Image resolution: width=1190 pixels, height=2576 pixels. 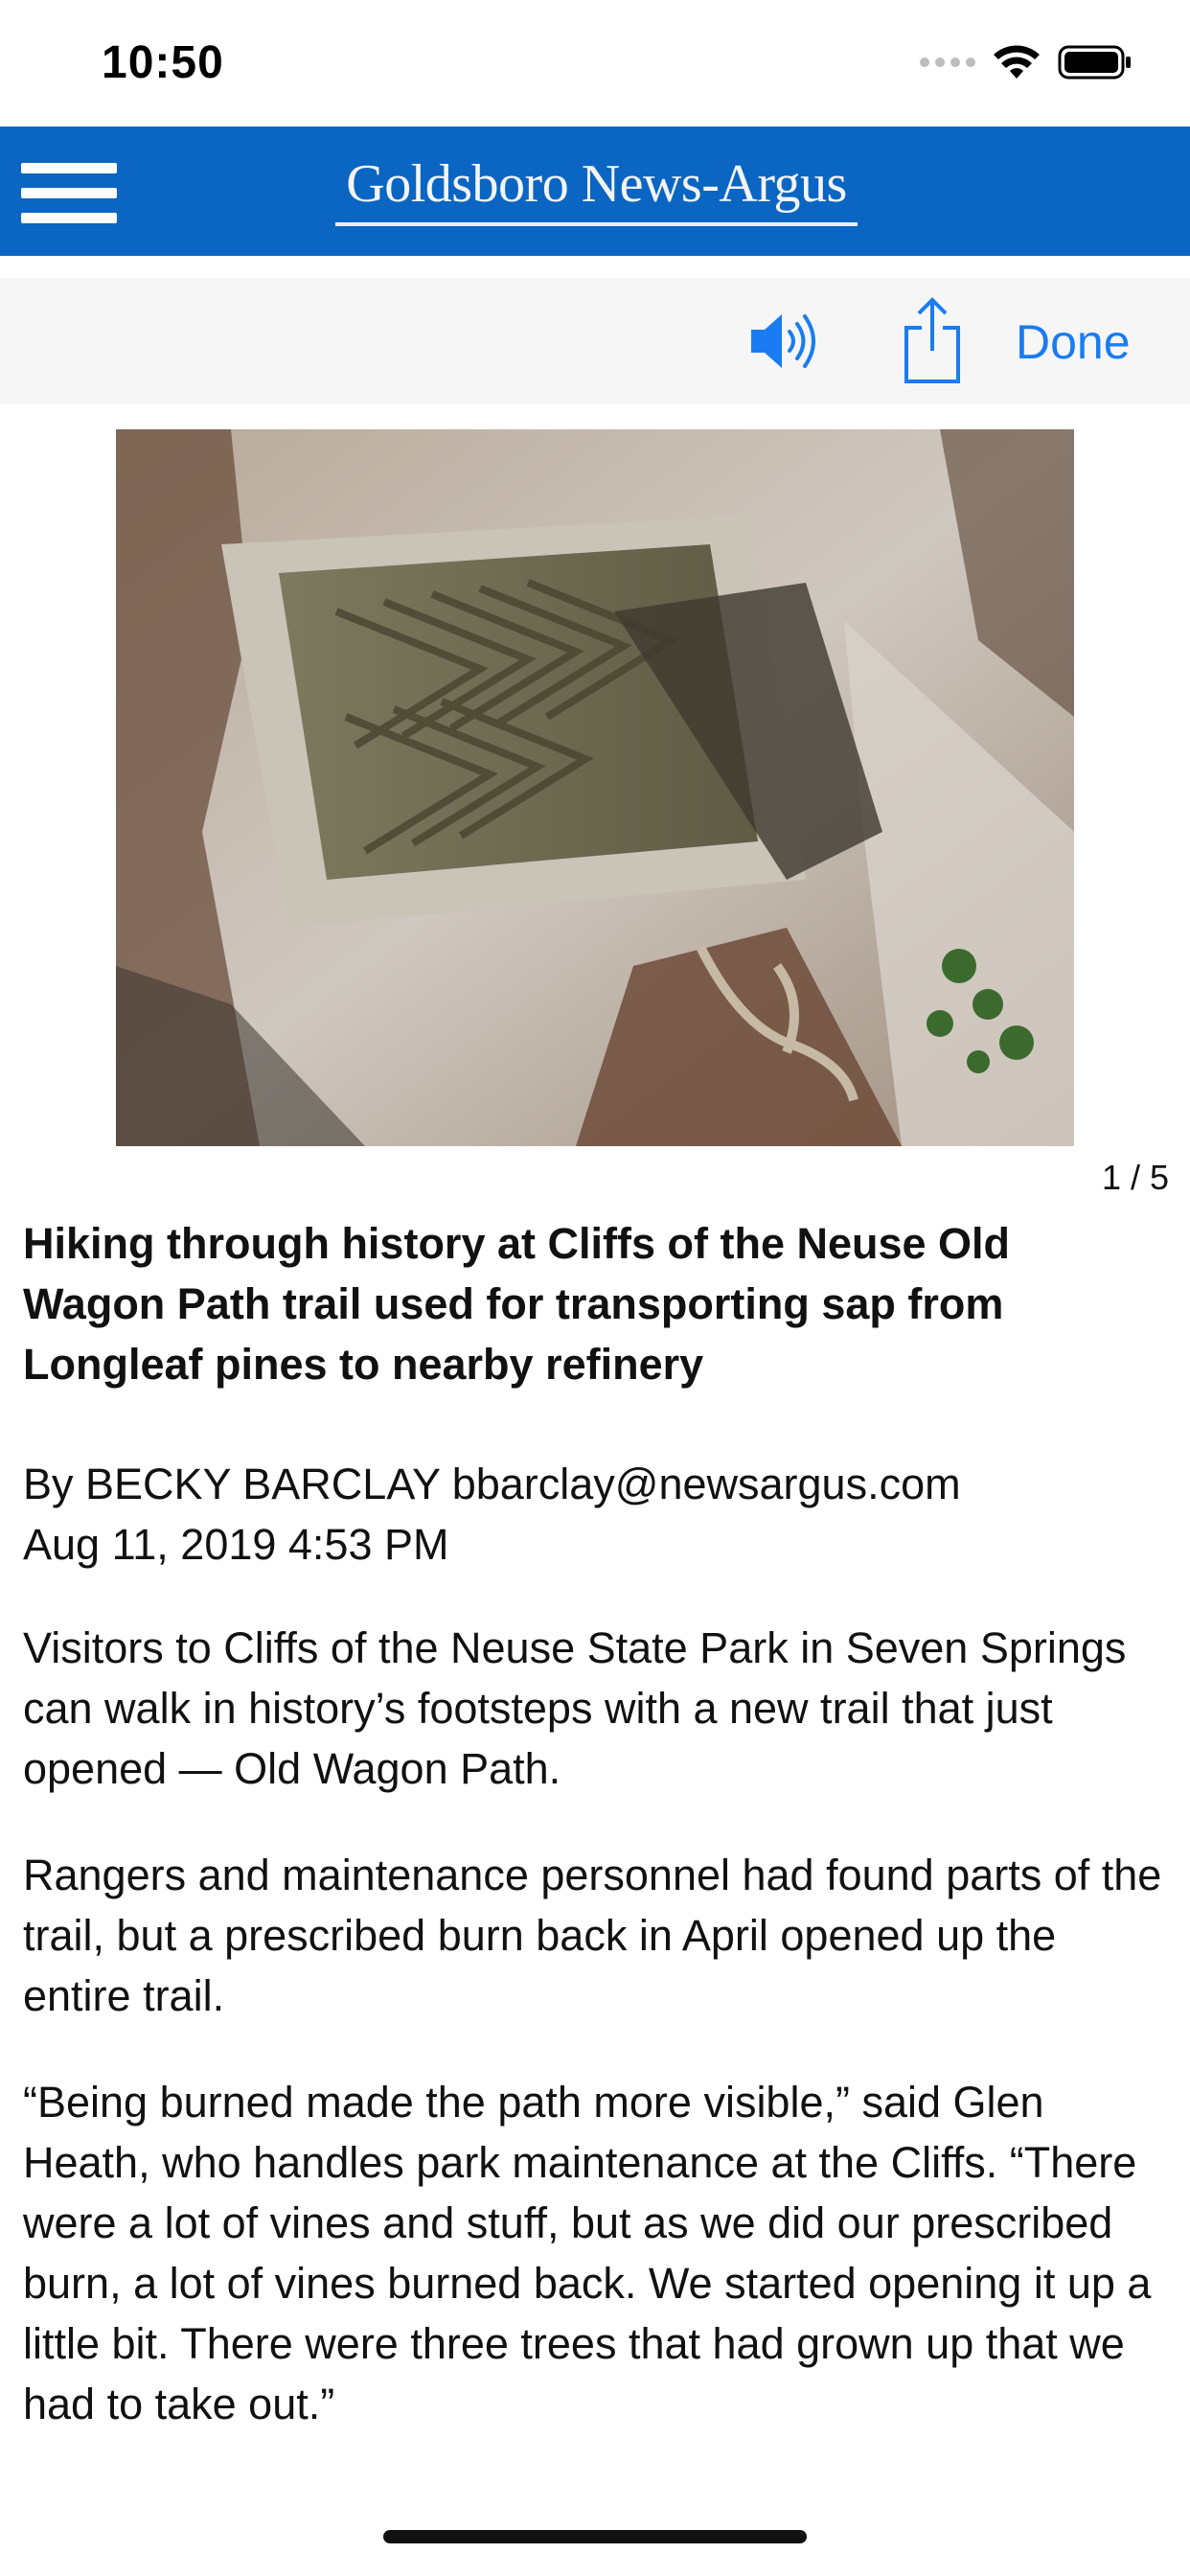 I want to click on status-icons, so click(x=1027, y=62).